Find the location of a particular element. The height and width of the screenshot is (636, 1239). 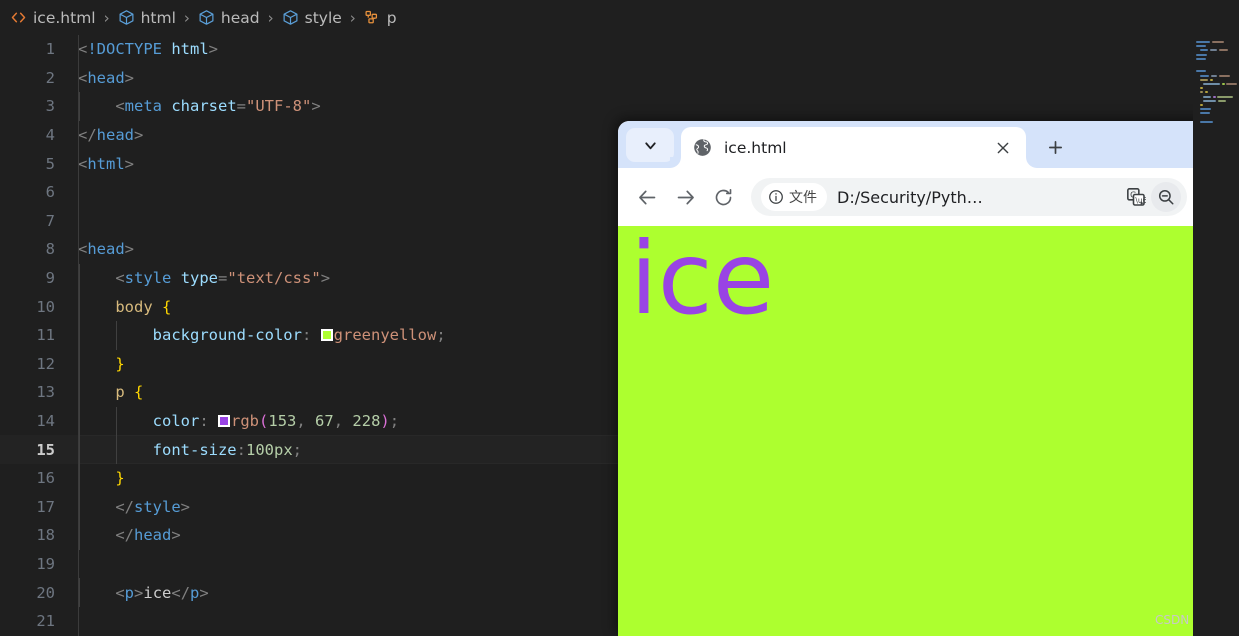

plus-icon is located at coordinates (1055, 147).